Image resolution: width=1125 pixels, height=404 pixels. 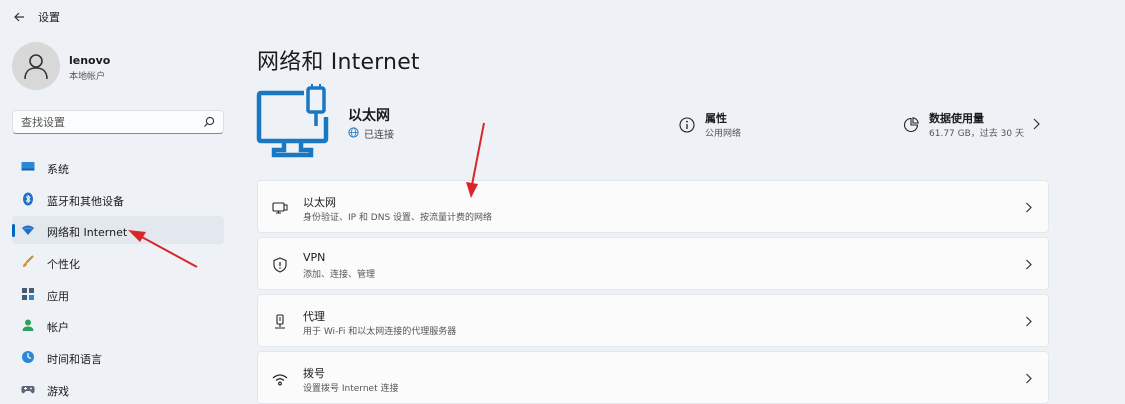 What do you see at coordinates (314, 257) in the screenshot?
I see `card-title: VPN` at bounding box center [314, 257].